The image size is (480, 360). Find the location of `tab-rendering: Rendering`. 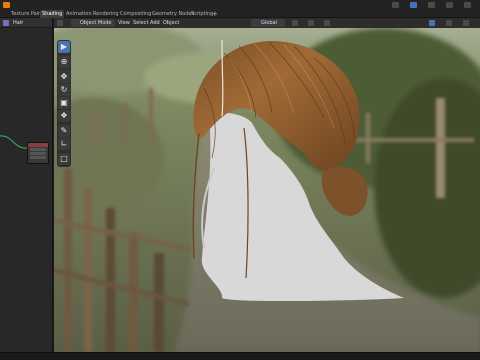

tab-rendering: Rendering is located at coordinates (106, 14).